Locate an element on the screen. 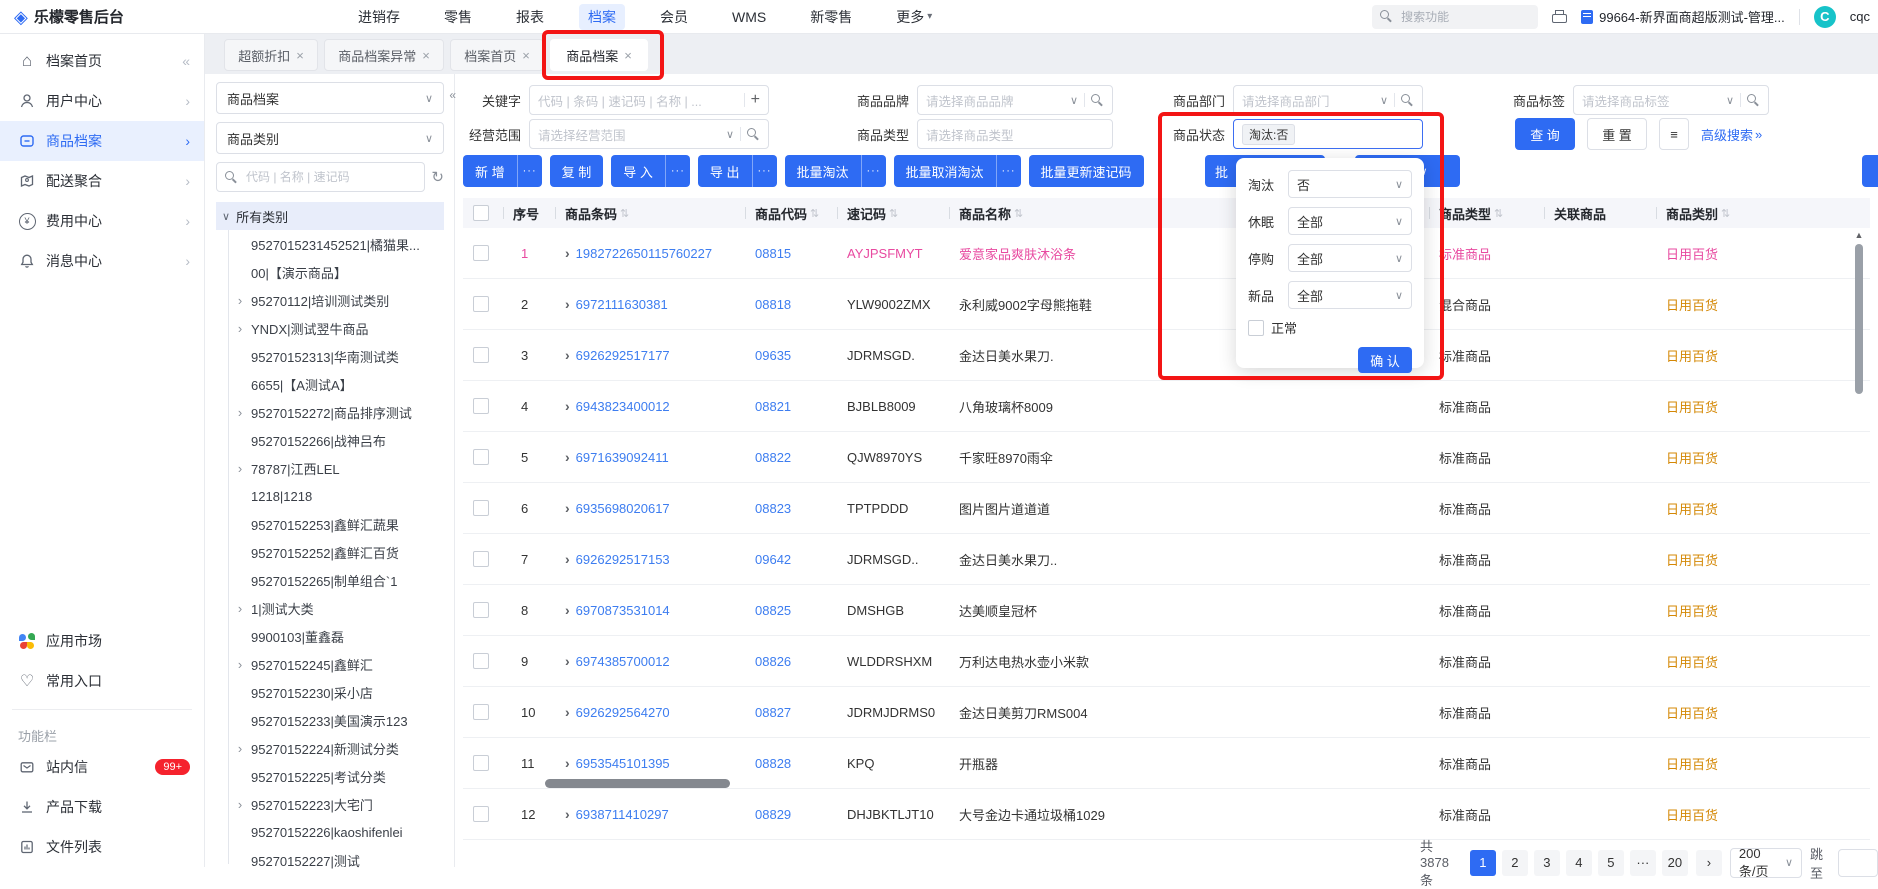 Image resolution: width=1878 pixels, height=889 pixels. collapse-sidebar-icon: « is located at coordinates (186, 61).